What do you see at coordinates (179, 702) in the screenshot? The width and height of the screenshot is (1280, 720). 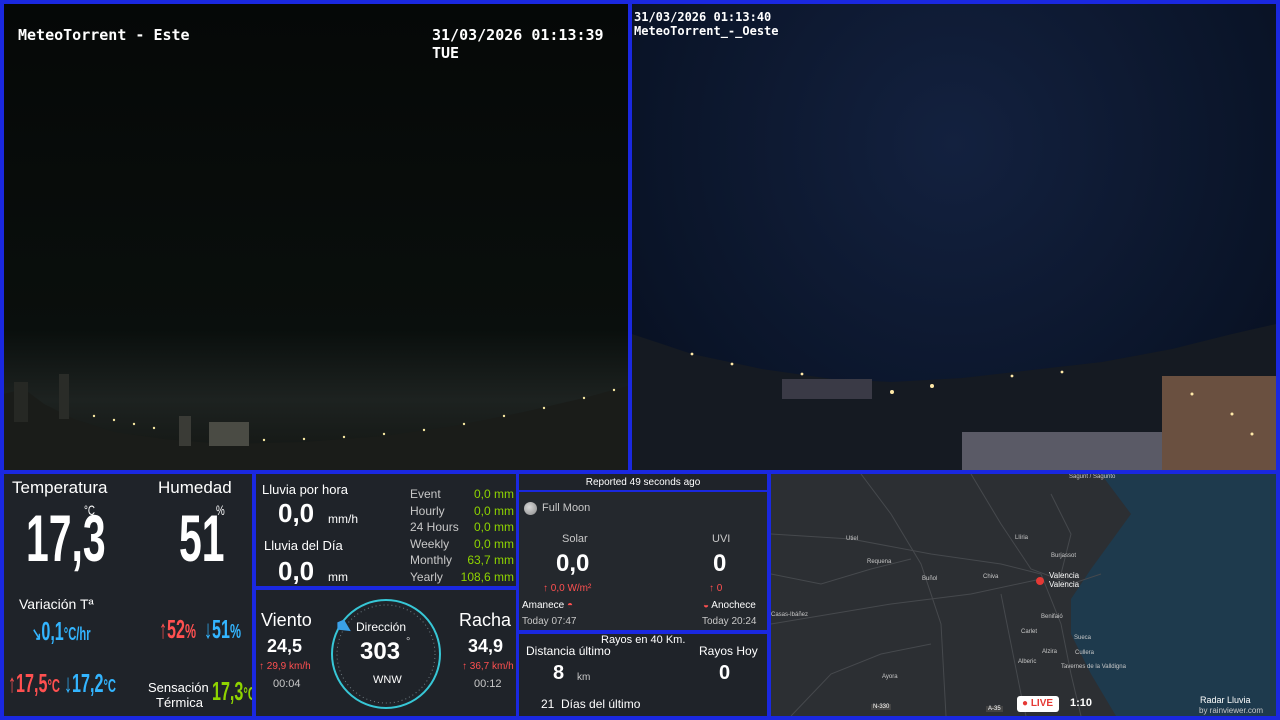 I see `feels-like-label-2: Térmica` at bounding box center [179, 702].